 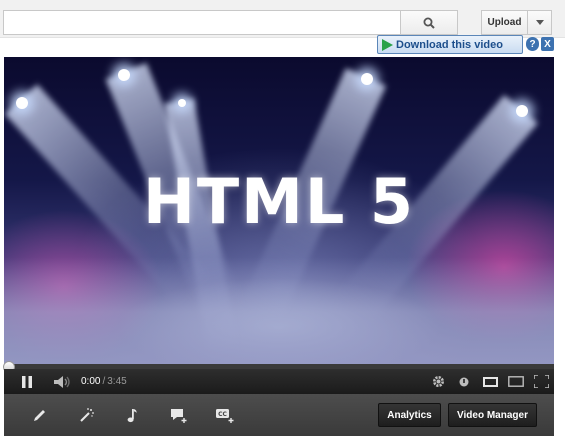 I want to click on volume-button, so click(x=63, y=381).